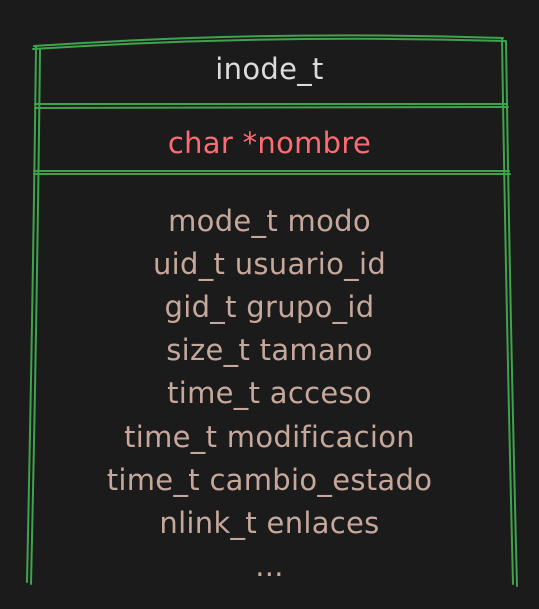  I want to click on field-row: uid_t usuario_id, so click(269, 264).